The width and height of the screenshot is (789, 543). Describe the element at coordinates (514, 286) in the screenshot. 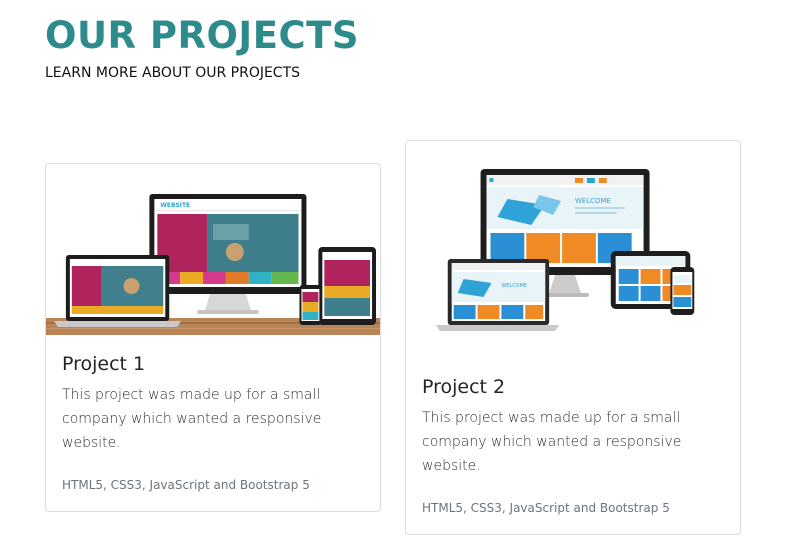

I see `svg-text: WELCOME` at that location.